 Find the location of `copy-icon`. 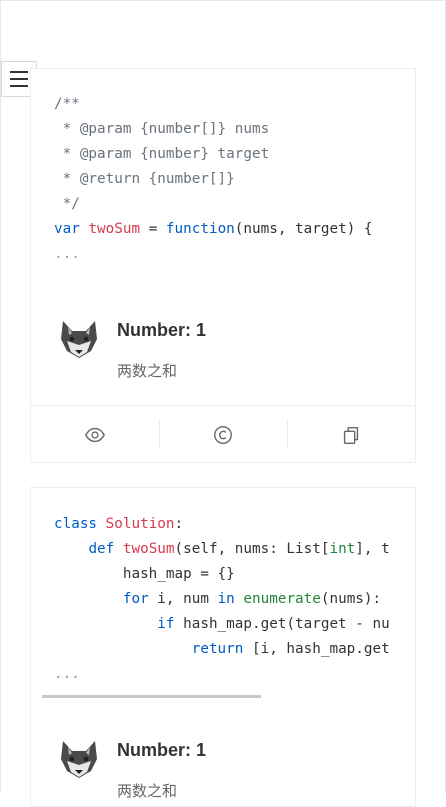

copy-icon is located at coordinates (351, 435).